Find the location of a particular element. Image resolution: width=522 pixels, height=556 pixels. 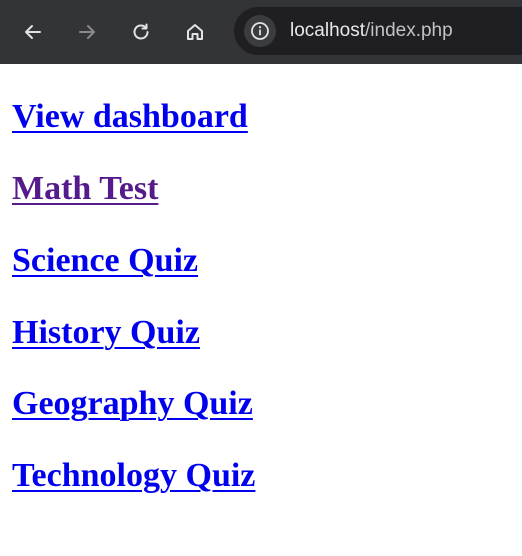

arrow-left-icon is located at coordinates (33, 32).